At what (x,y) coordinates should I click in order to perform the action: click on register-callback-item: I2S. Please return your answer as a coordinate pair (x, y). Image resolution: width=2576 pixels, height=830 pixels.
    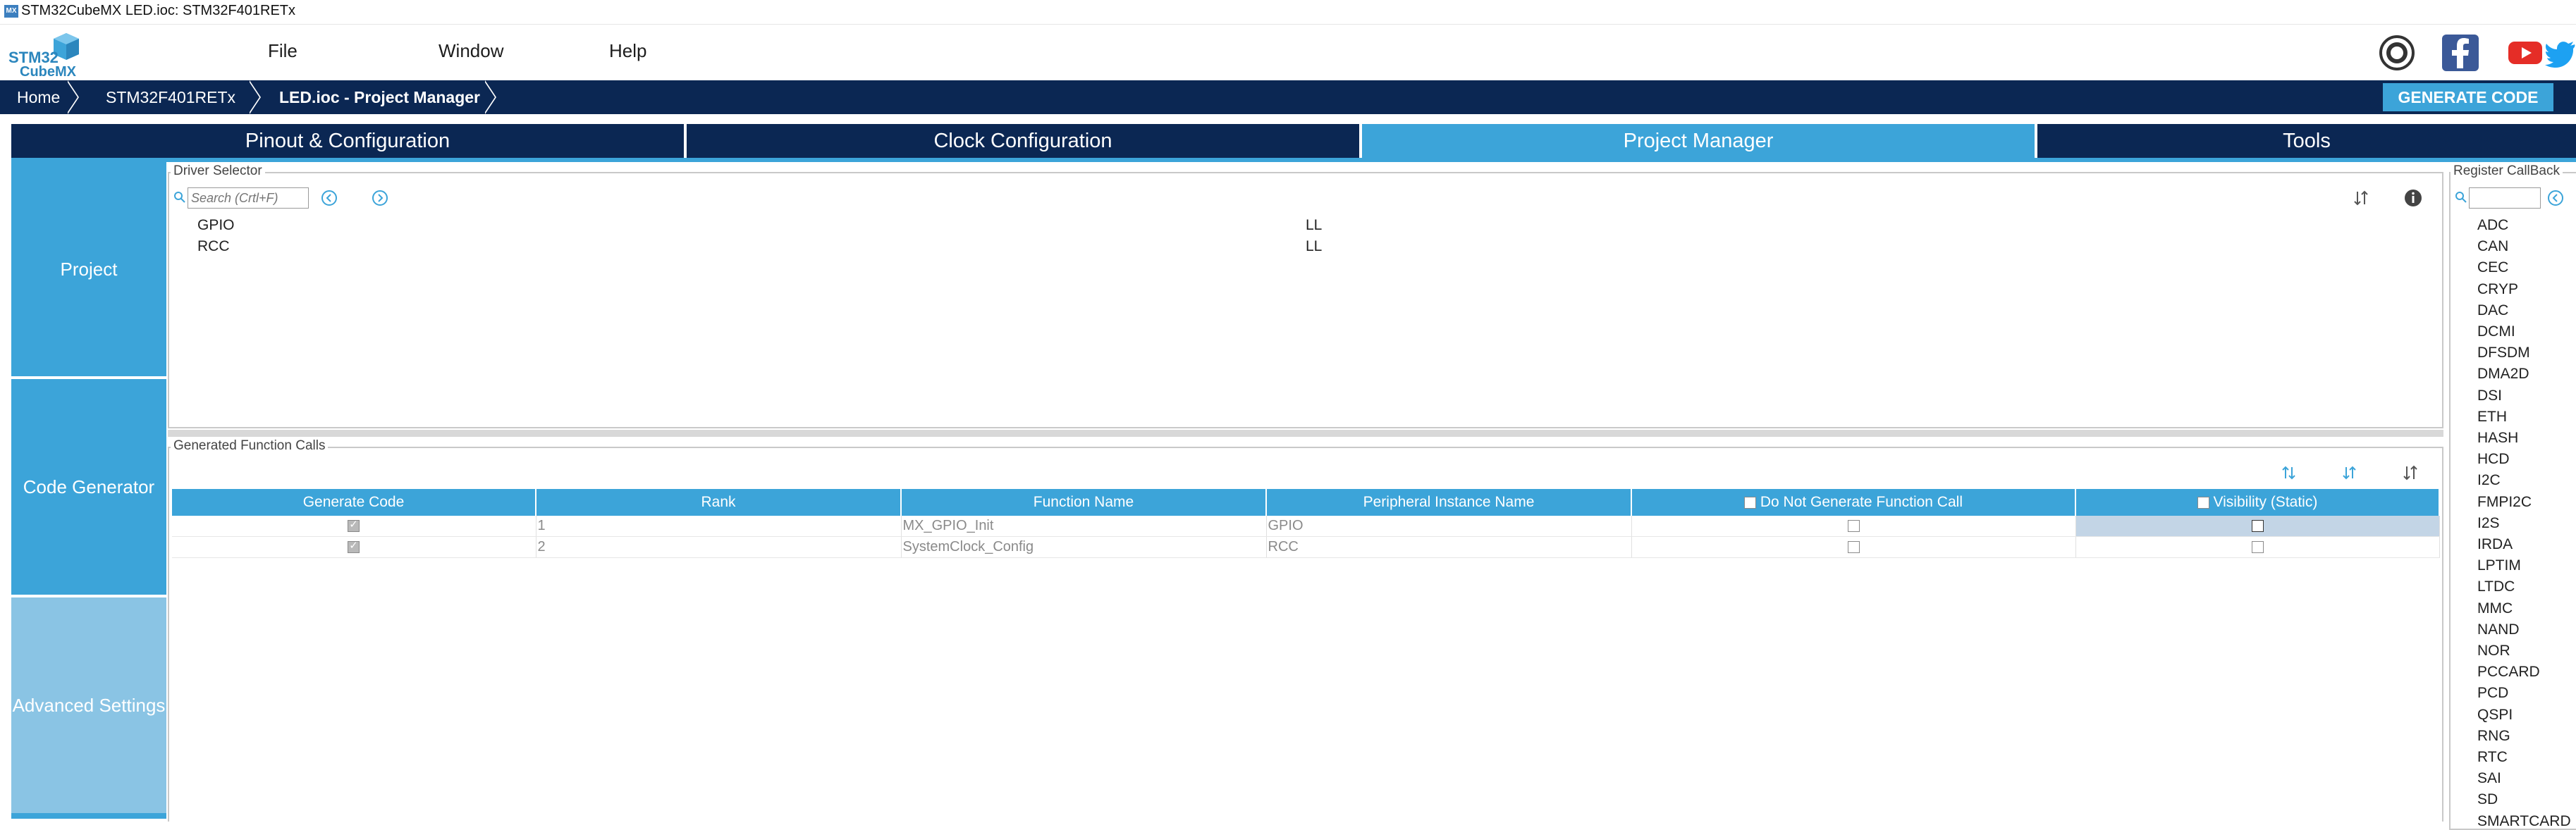
    Looking at the image, I should click on (2488, 523).